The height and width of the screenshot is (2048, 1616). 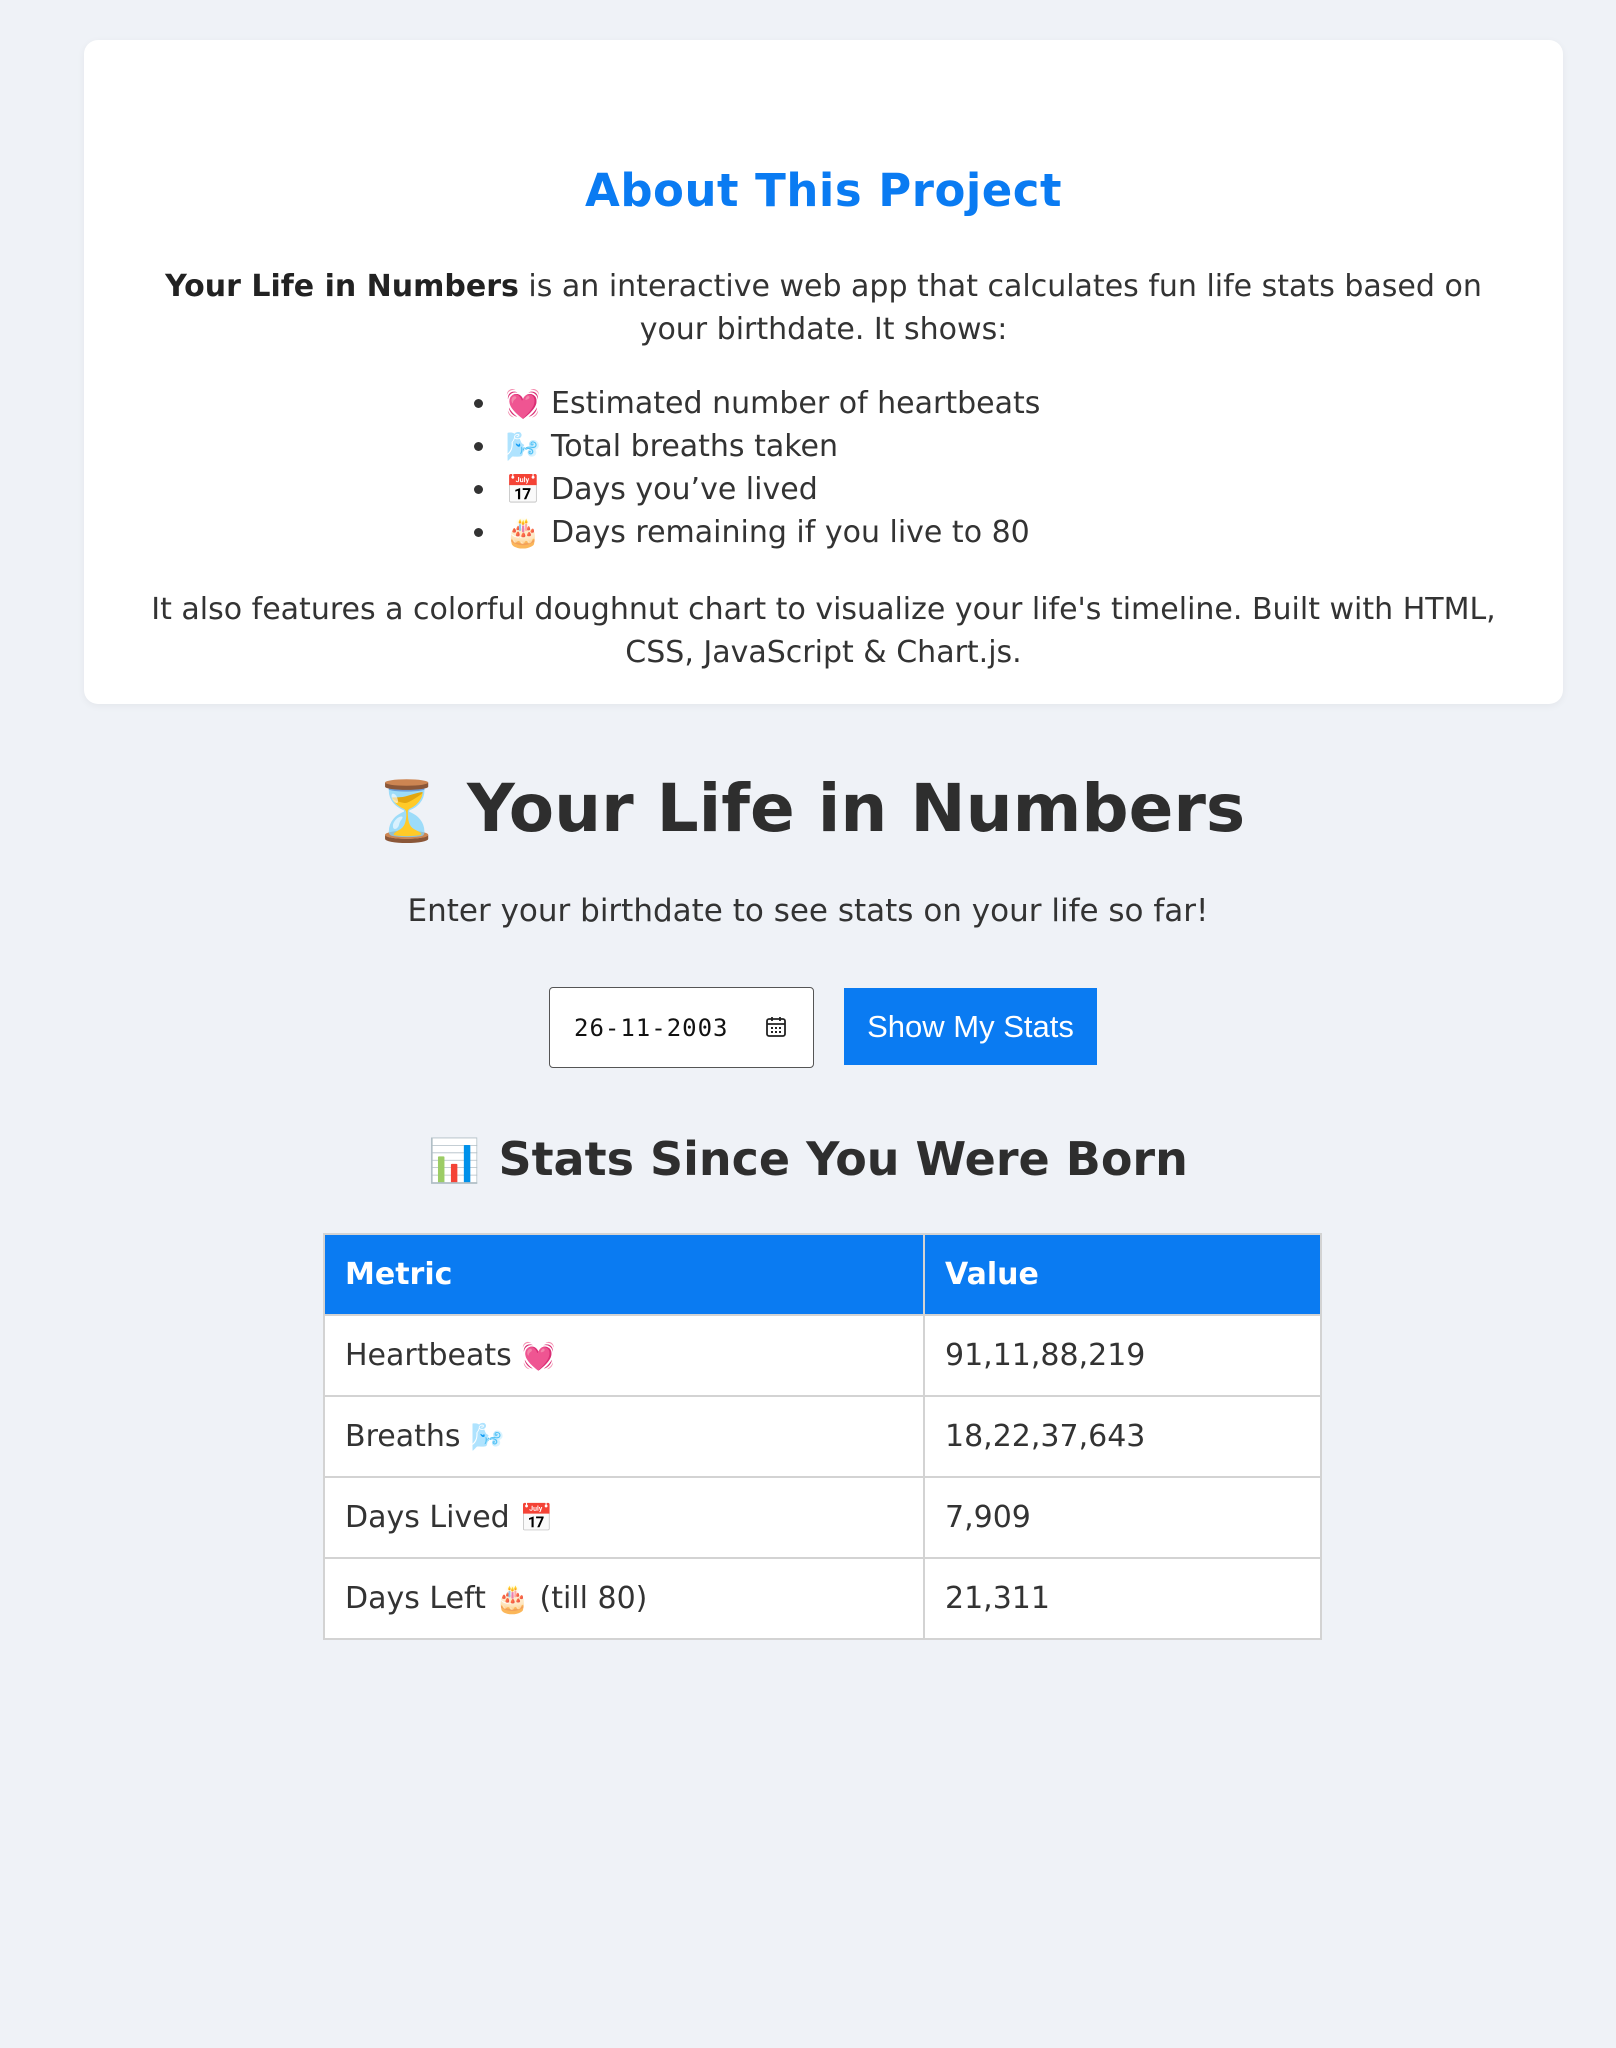 What do you see at coordinates (454, 1160) in the screenshot?
I see `bar-chart-icon: 📊` at bounding box center [454, 1160].